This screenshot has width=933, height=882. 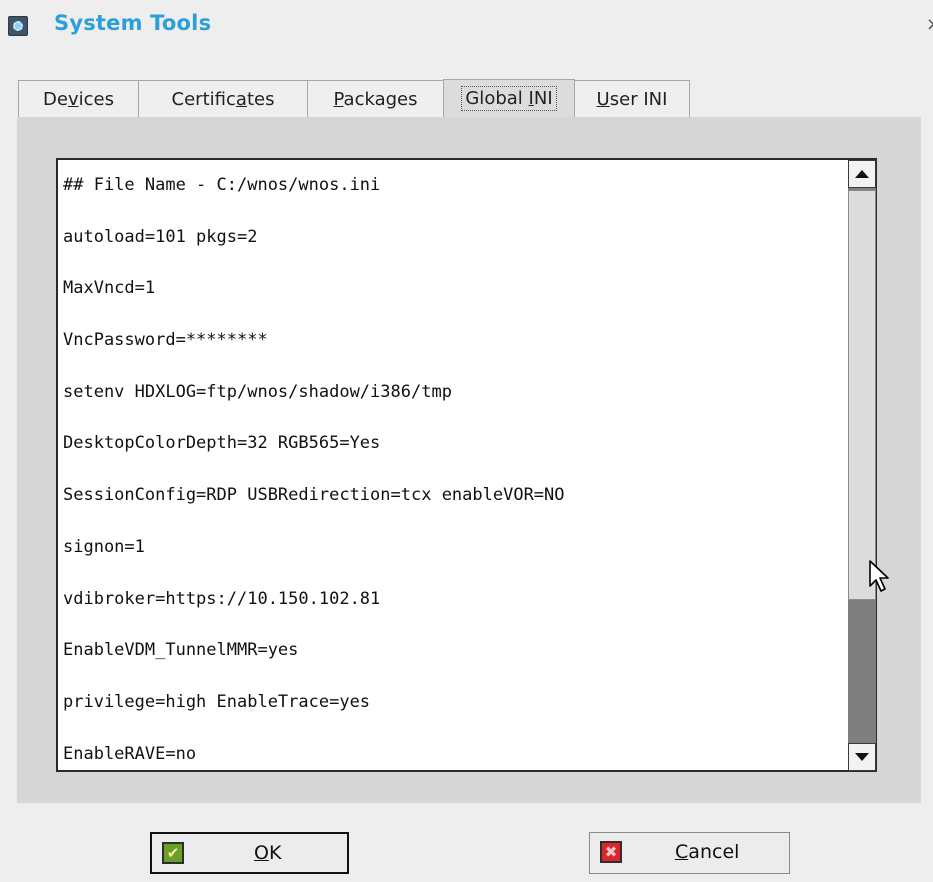 I want to click on ini-line: DesktopColorDepth=32 RGB565=Yes, so click(x=222, y=443).